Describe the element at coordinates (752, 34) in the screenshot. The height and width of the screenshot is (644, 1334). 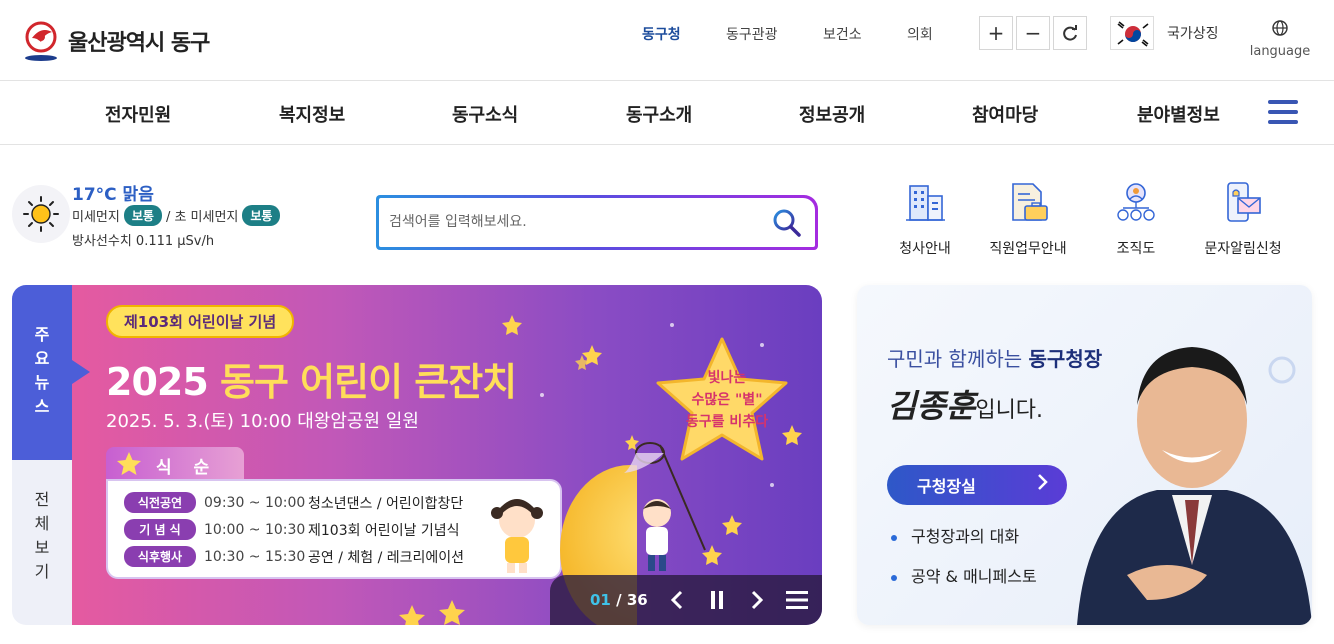
I see `util-link-tourism: 동구관광` at that location.